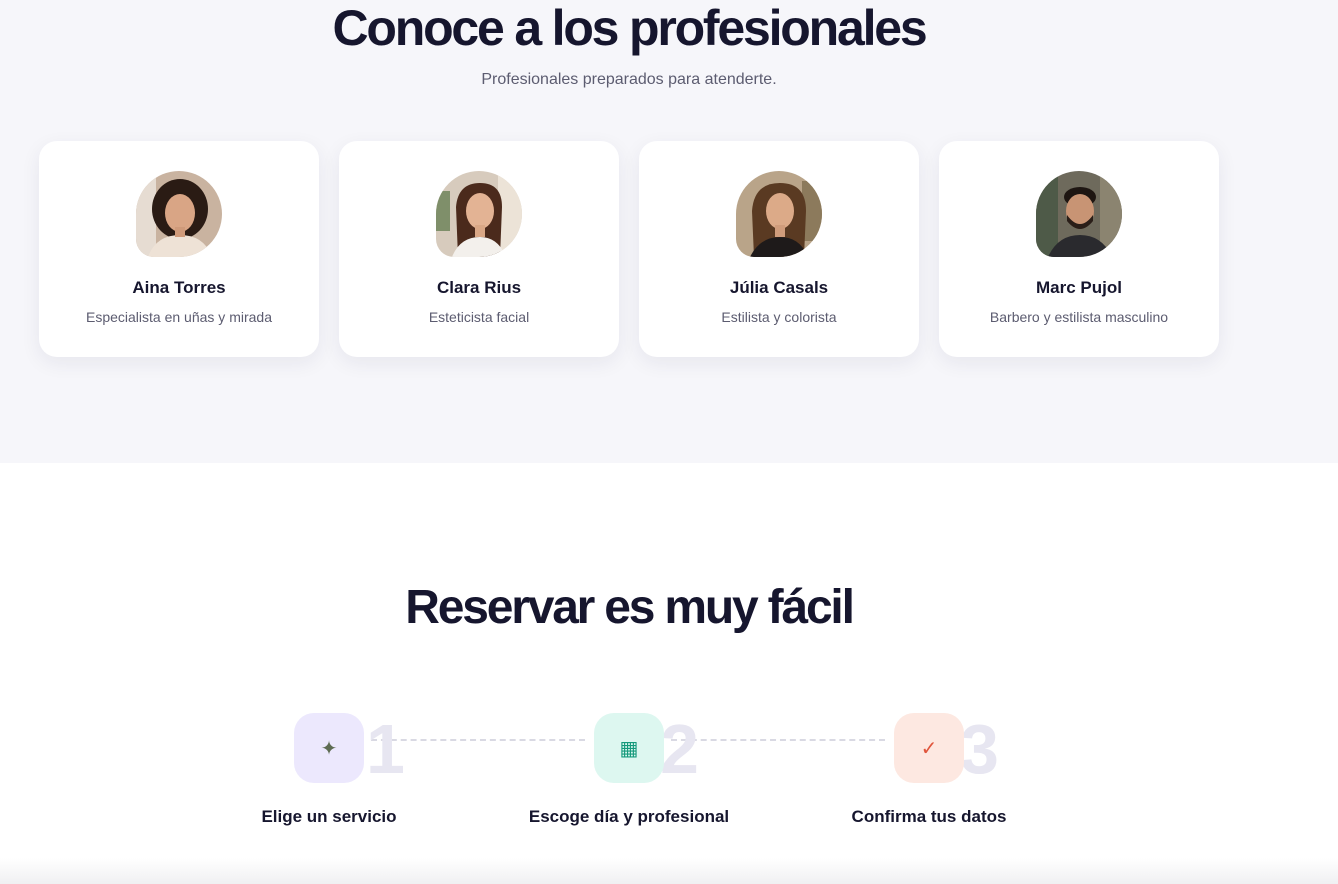 The width and height of the screenshot is (1338, 884). Describe the element at coordinates (979, 749) in the screenshot. I see `step-number: 3` at that location.